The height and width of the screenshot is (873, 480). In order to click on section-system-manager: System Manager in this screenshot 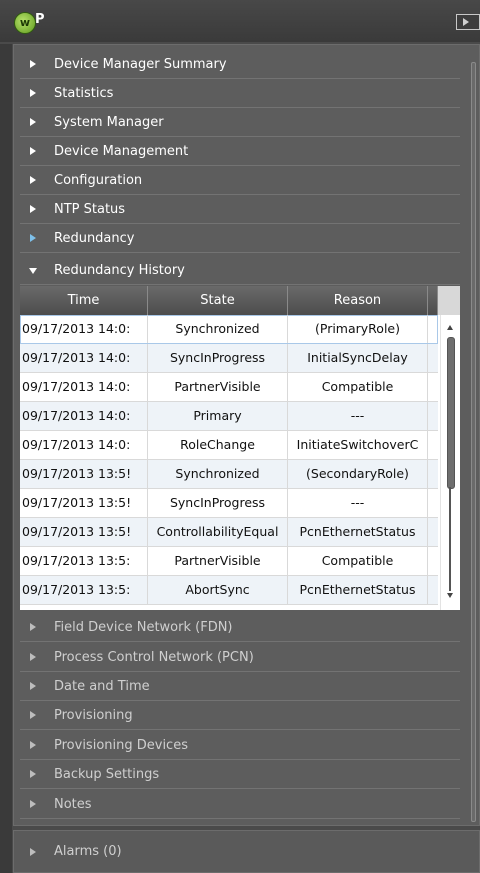, I will do `click(240, 122)`.